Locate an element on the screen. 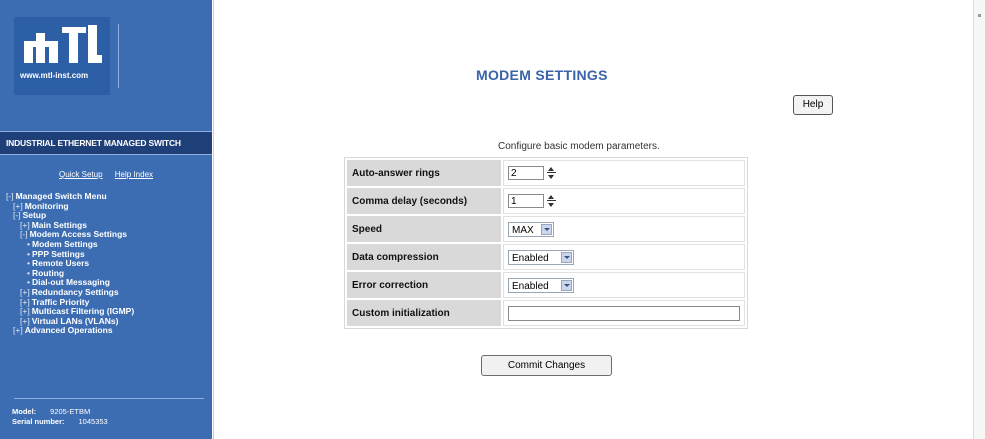 The image size is (985, 439). nav-item-label: Remote Users is located at coordinates (60, 263).